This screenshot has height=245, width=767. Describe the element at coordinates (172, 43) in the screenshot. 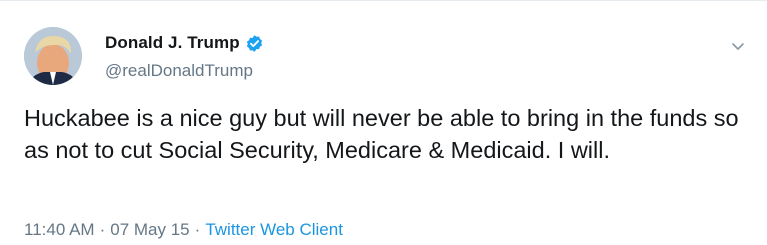

I see `display-name: Donald J. Trump` at that location.